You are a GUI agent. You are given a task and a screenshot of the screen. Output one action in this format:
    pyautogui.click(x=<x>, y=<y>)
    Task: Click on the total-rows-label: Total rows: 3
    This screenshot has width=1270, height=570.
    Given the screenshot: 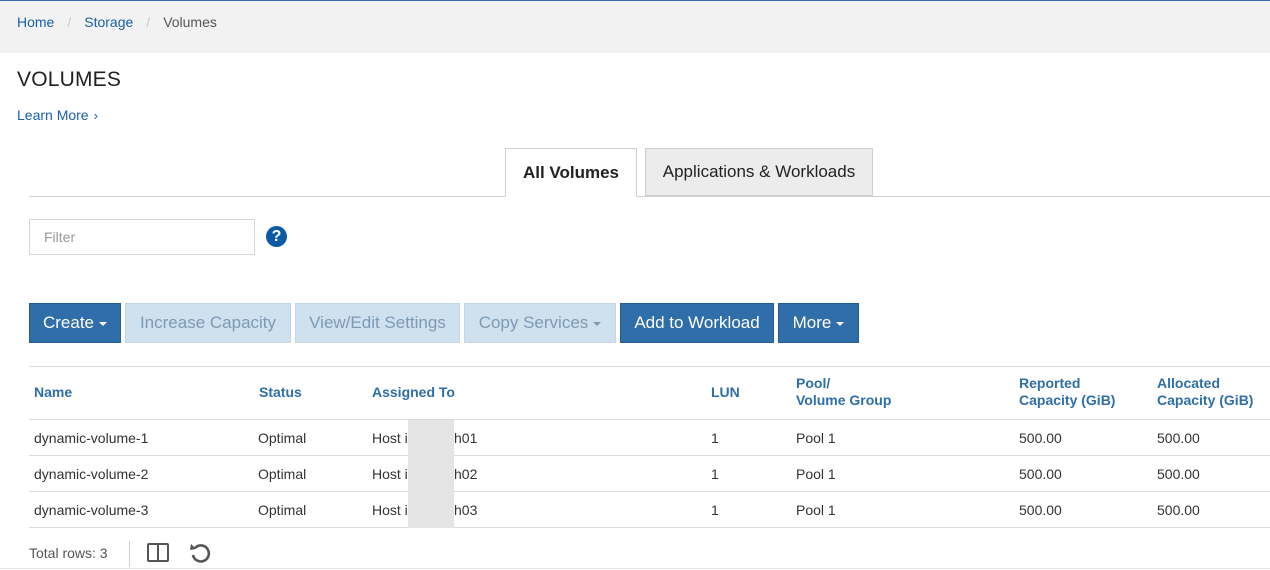 What is the action you would take?
    pyautogui.click(x=68, y=553)
    